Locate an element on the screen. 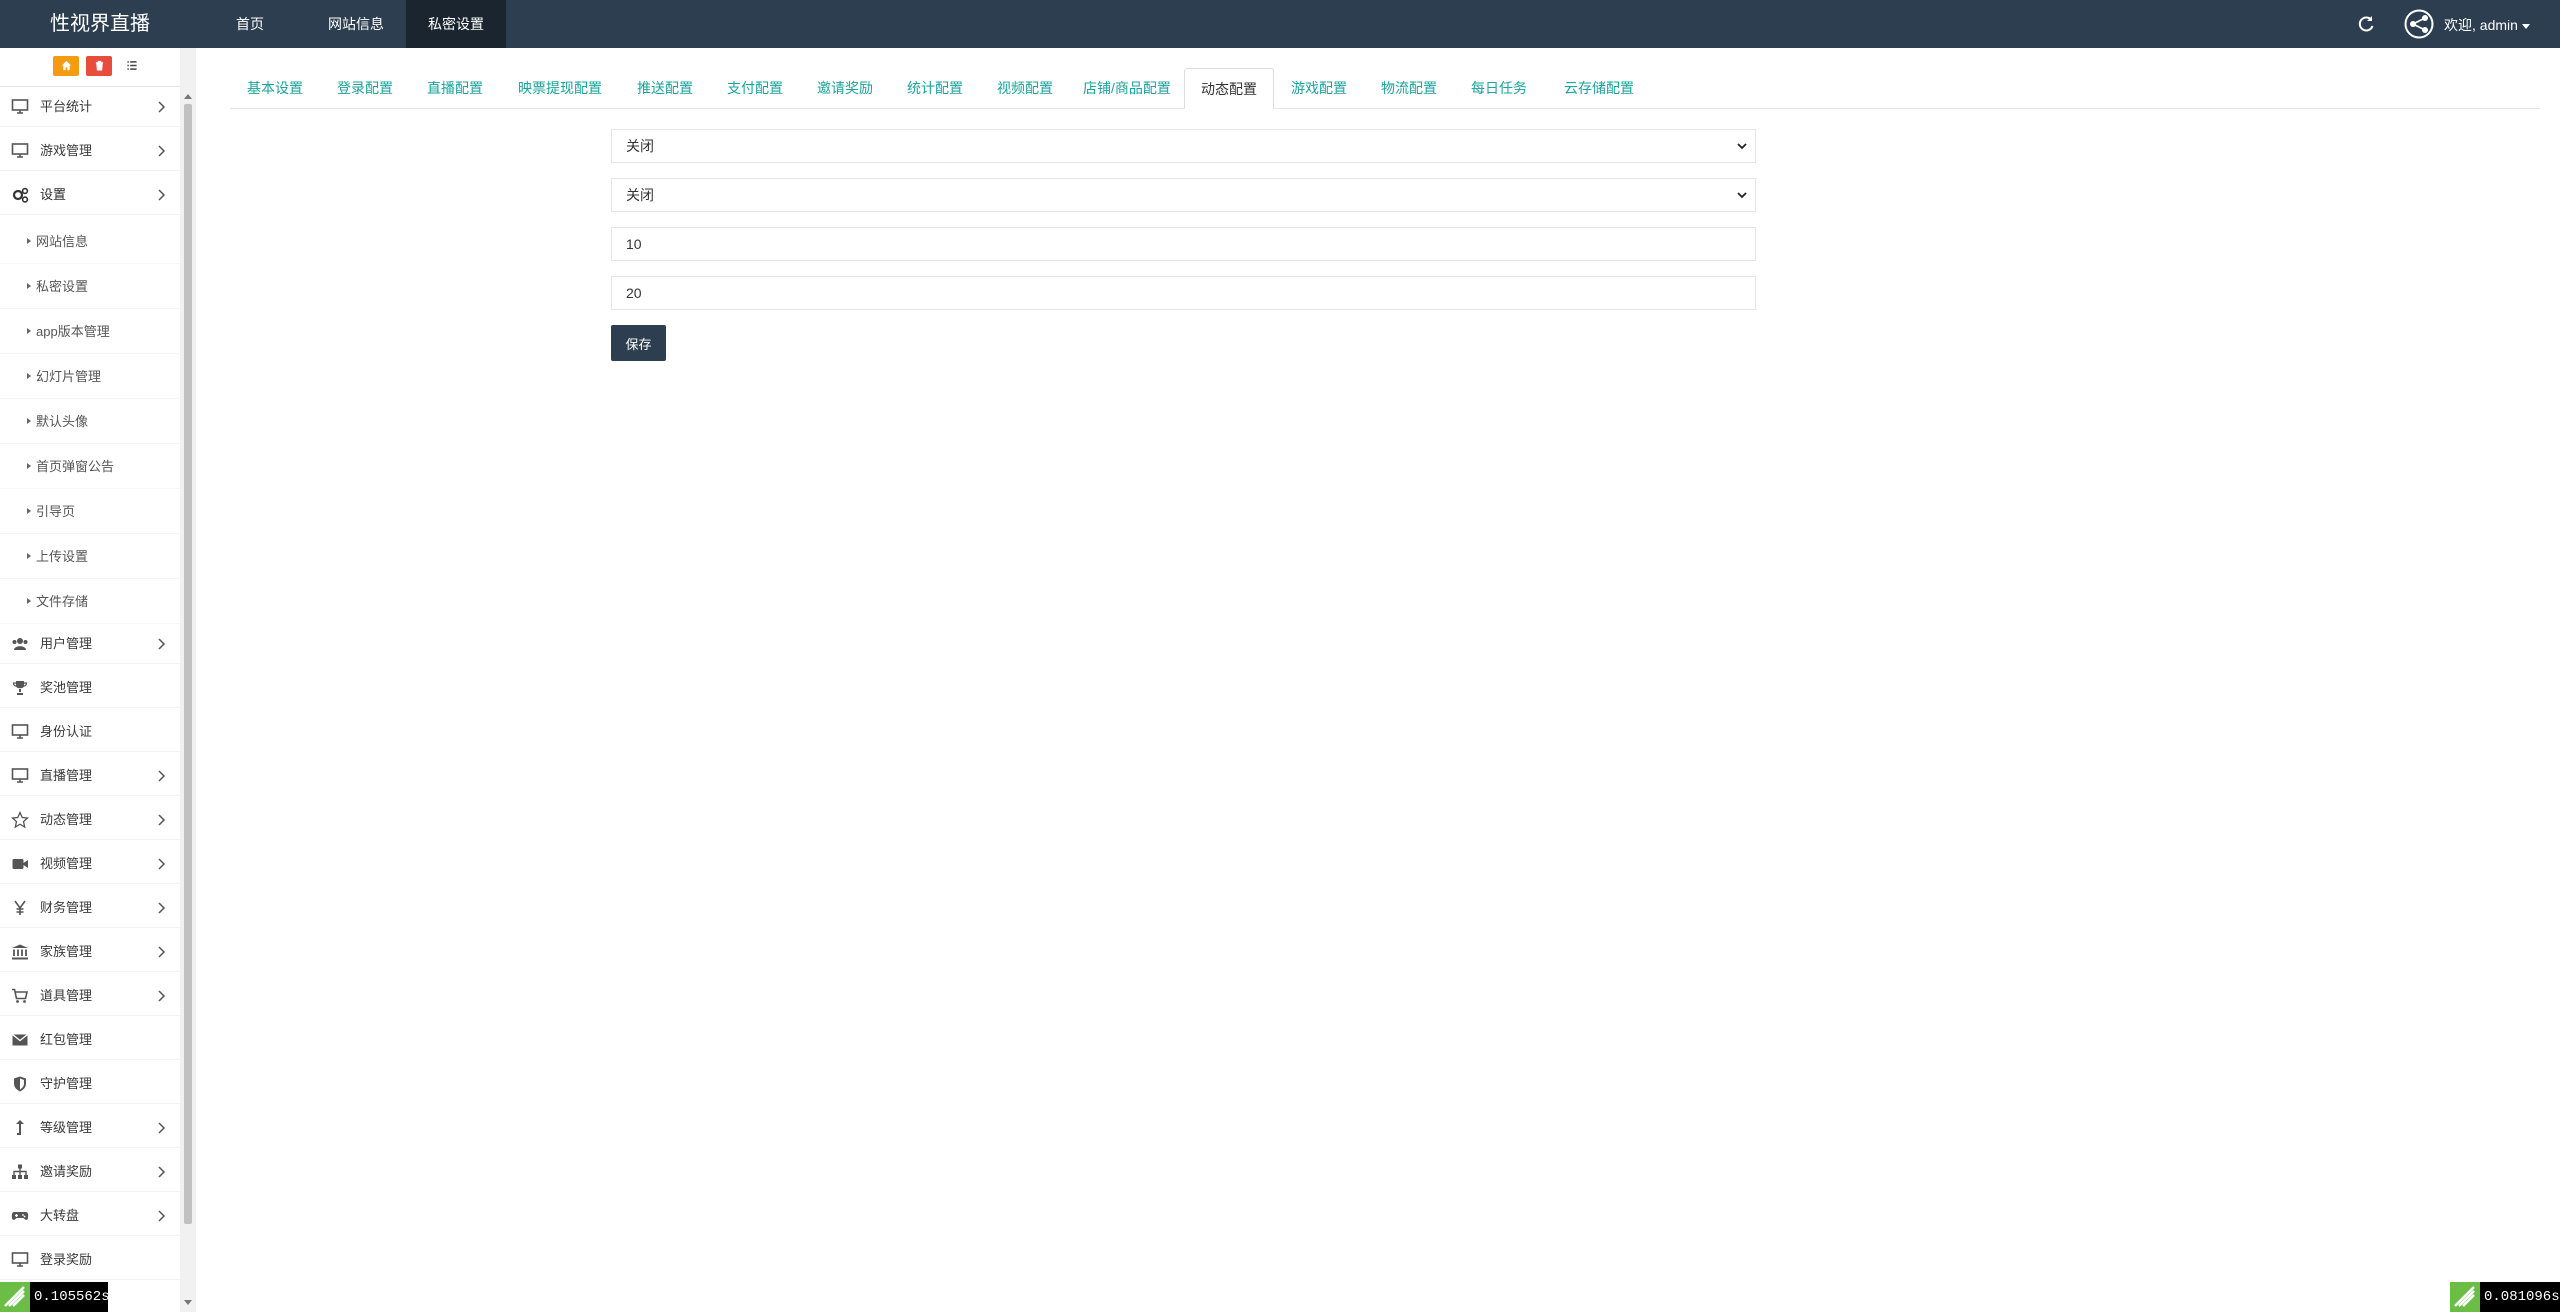 The height and width of the screenshot is (1312, 2560). settings-tab-11: 游戏配置 is located at coordinates (1319, 88).